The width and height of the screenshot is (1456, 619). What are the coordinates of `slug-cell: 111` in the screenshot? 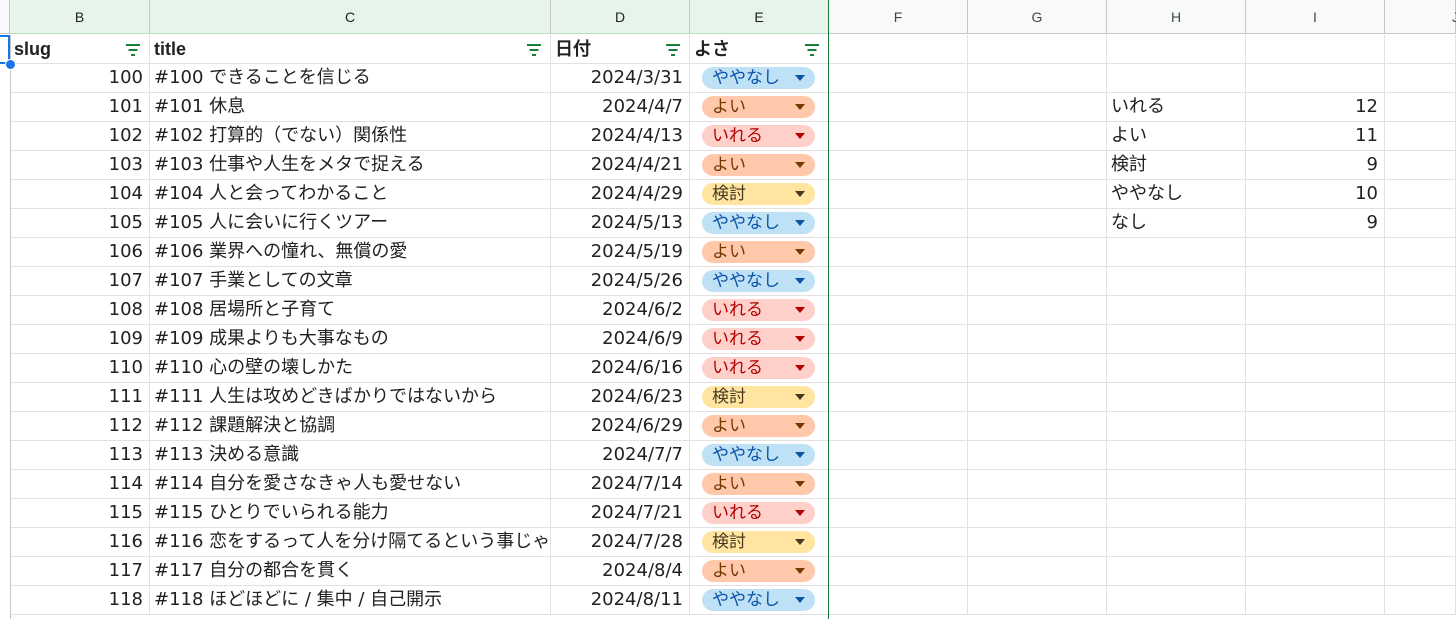 It's located at (80, 397).